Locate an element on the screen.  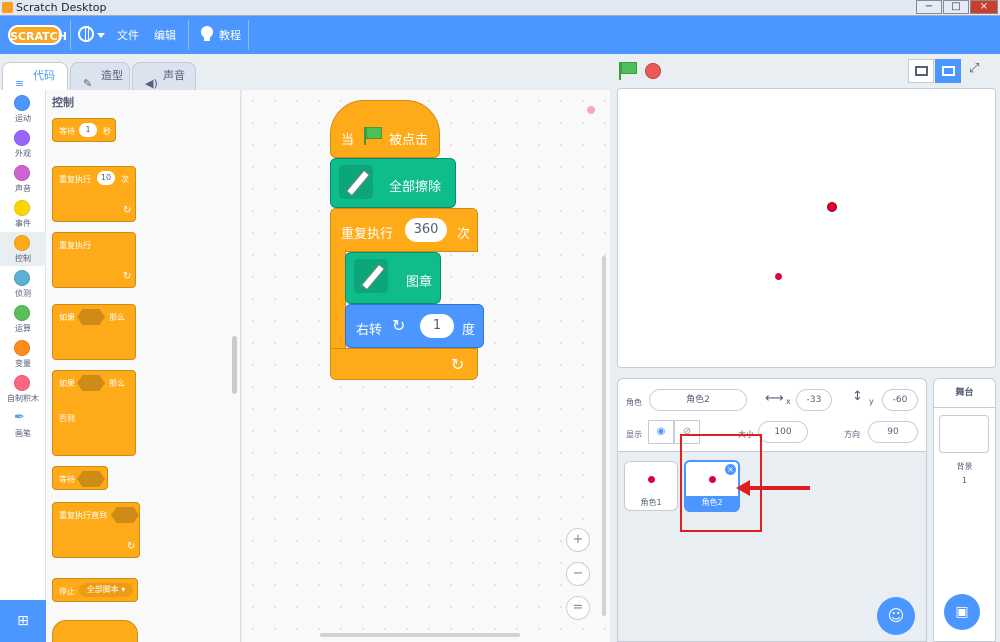
block-pen-stamp: 图章 is located at coordinates (393, 278).